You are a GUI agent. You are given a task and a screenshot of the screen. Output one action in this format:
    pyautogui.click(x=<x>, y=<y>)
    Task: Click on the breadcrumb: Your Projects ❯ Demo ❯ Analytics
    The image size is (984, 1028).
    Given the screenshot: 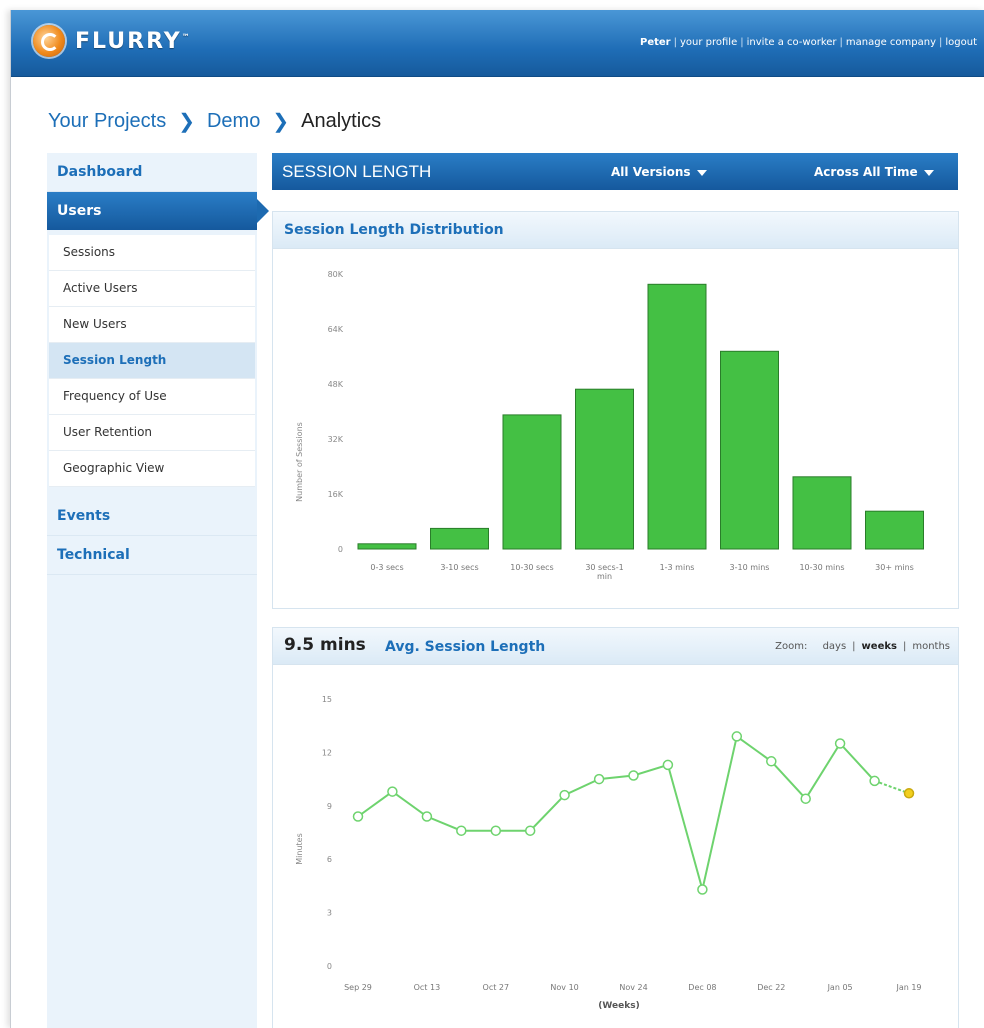 What is the action you would take?
    pyautogui.click(x=214, y=121)
    